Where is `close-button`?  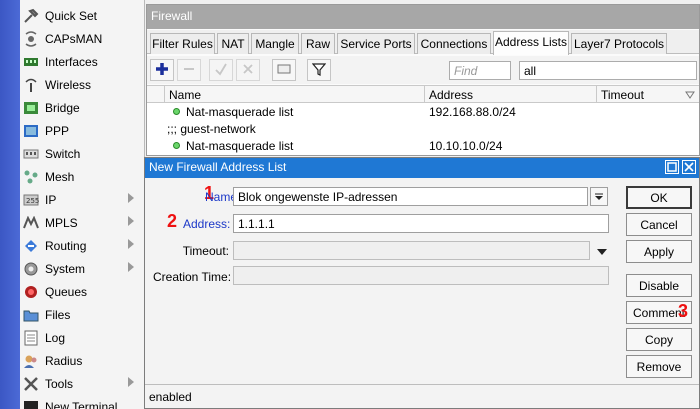
close-button is located at coordinates (689, 167).